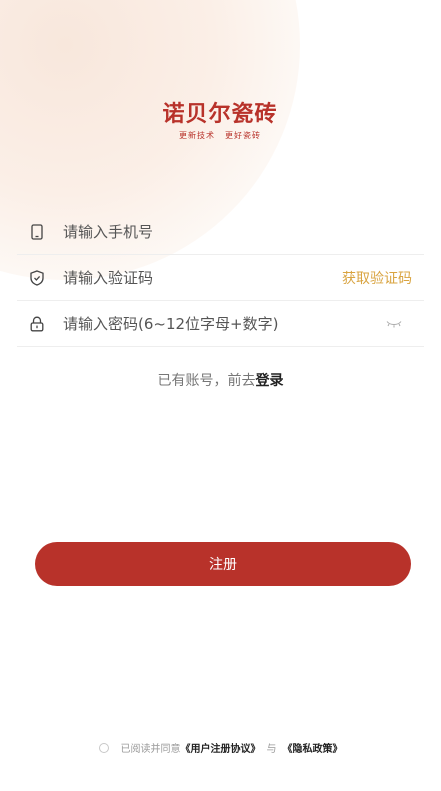  I want to click on password-field, so click(220, 324).